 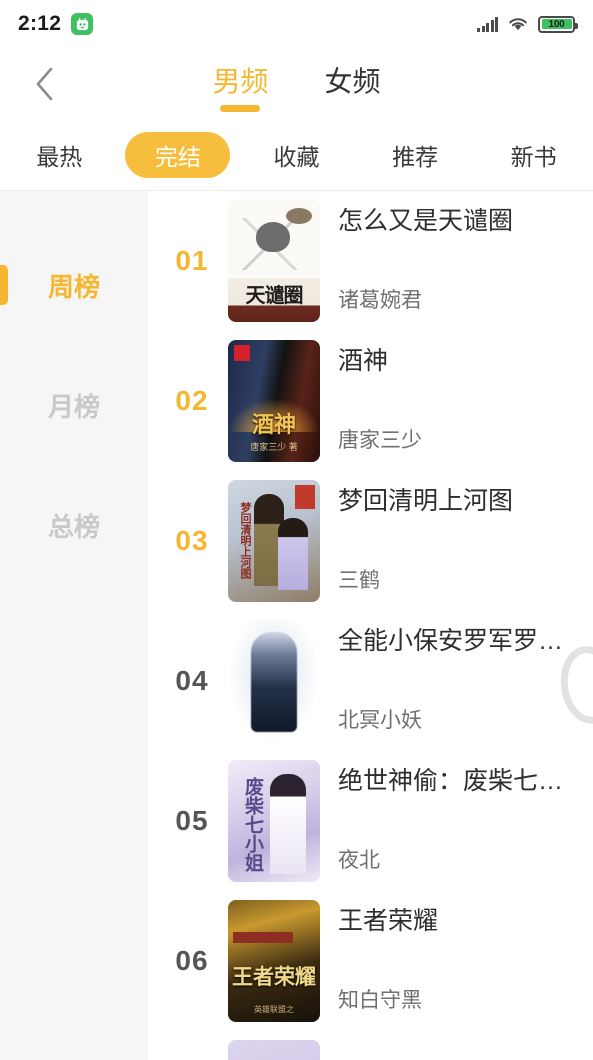 I want to click on list-item: 06 王者荣耀 英雄联盟之 王者荣耀 知白守黑, so click(x=370, y=961).